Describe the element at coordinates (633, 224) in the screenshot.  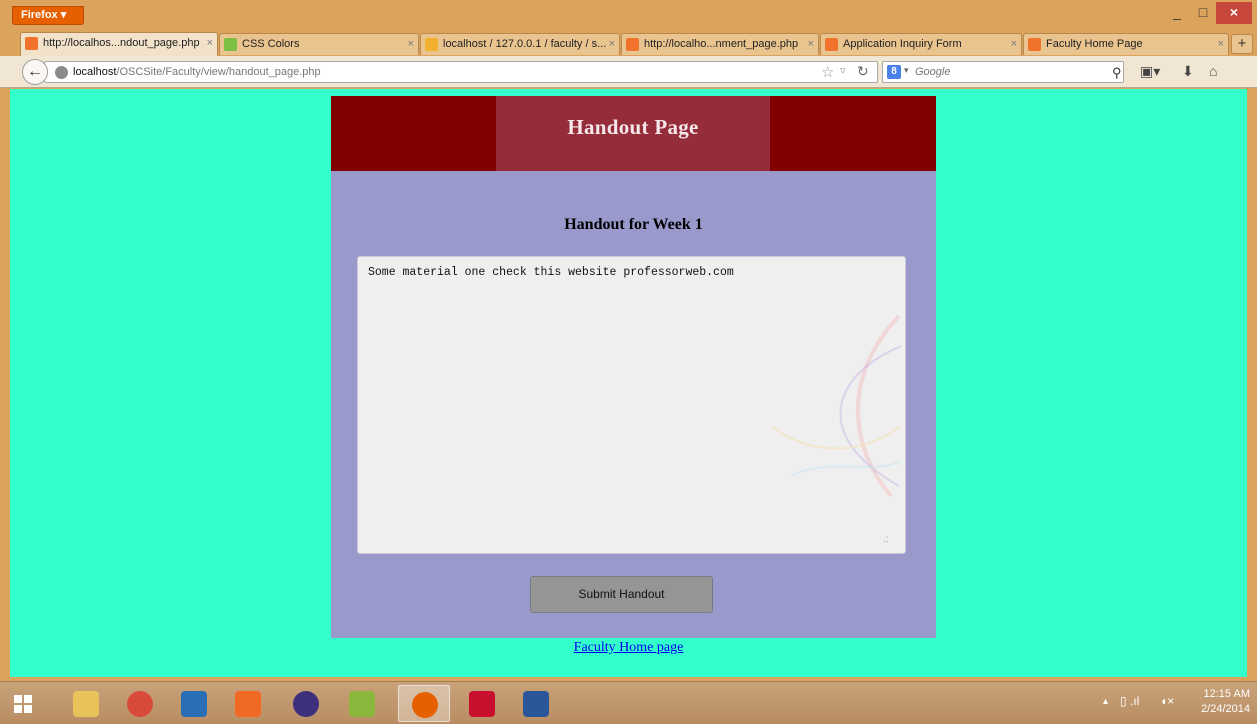
I see `handout-heading: Handout for Week 1` at that location.